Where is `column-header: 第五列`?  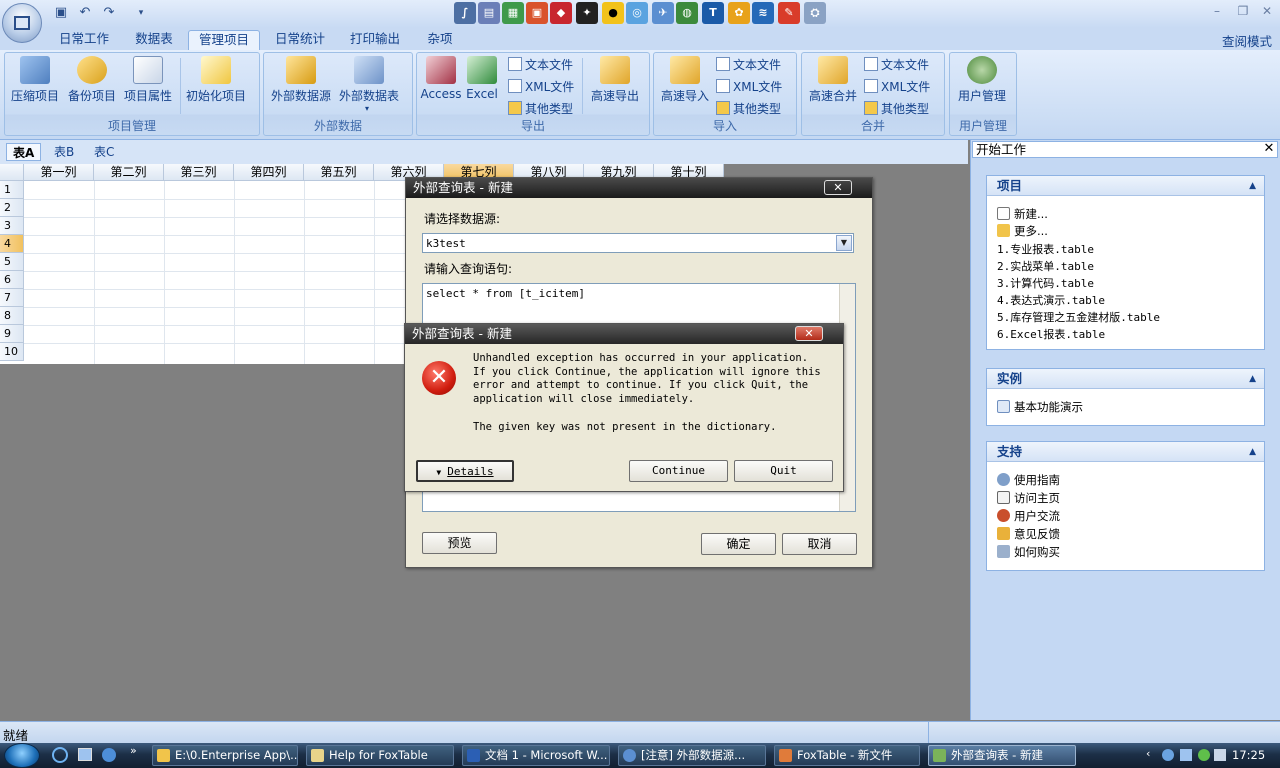
column-header: 第五列 is located at coordinates (339, 172).